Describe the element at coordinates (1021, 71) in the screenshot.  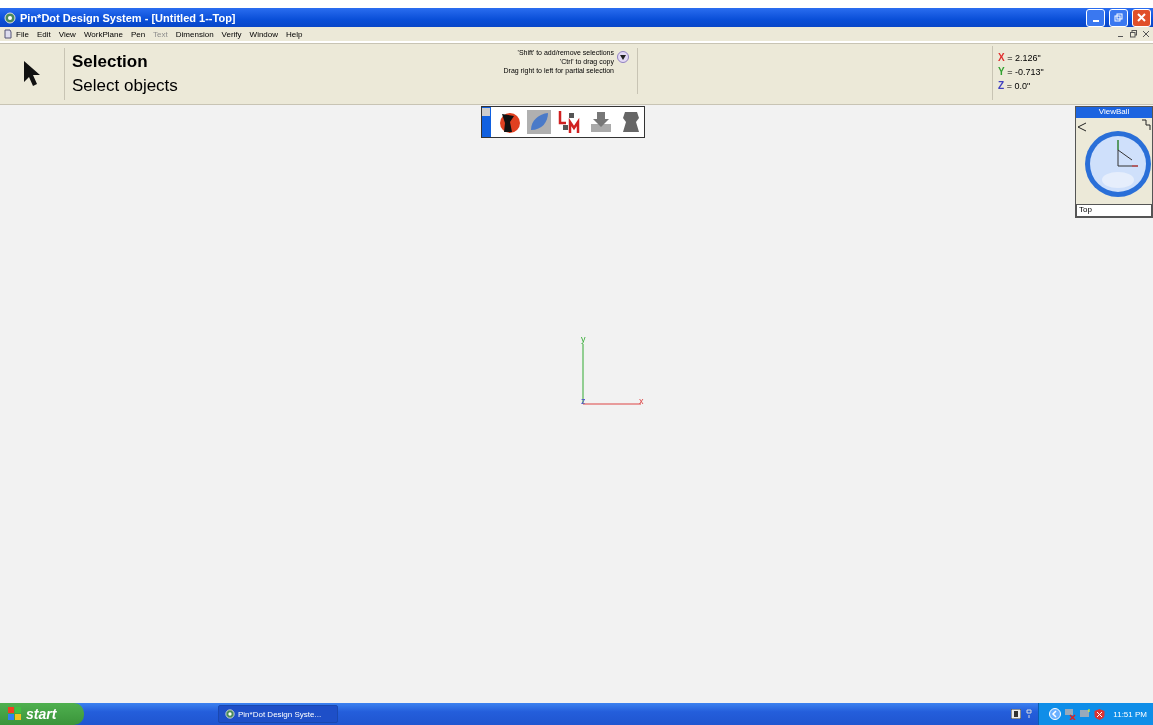
I see `coordinate-readout: Y = -0.713"` at that location.